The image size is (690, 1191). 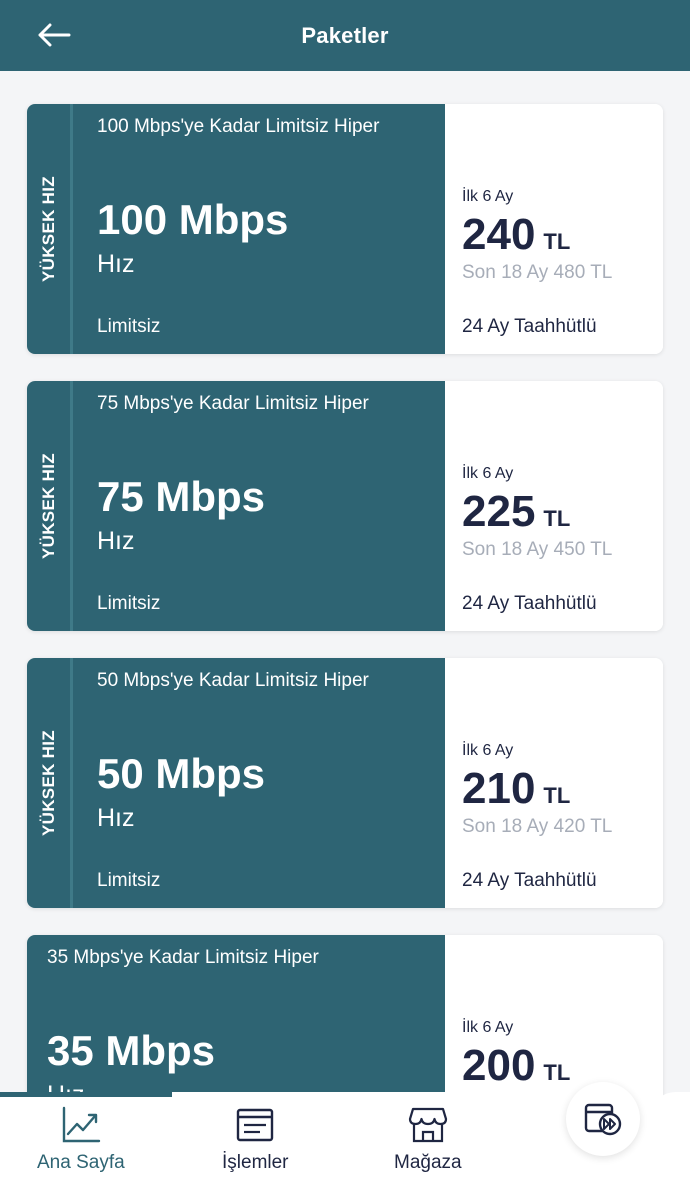 I want to click on package-speed: 50 Mbps, so click(x=181, y=773).